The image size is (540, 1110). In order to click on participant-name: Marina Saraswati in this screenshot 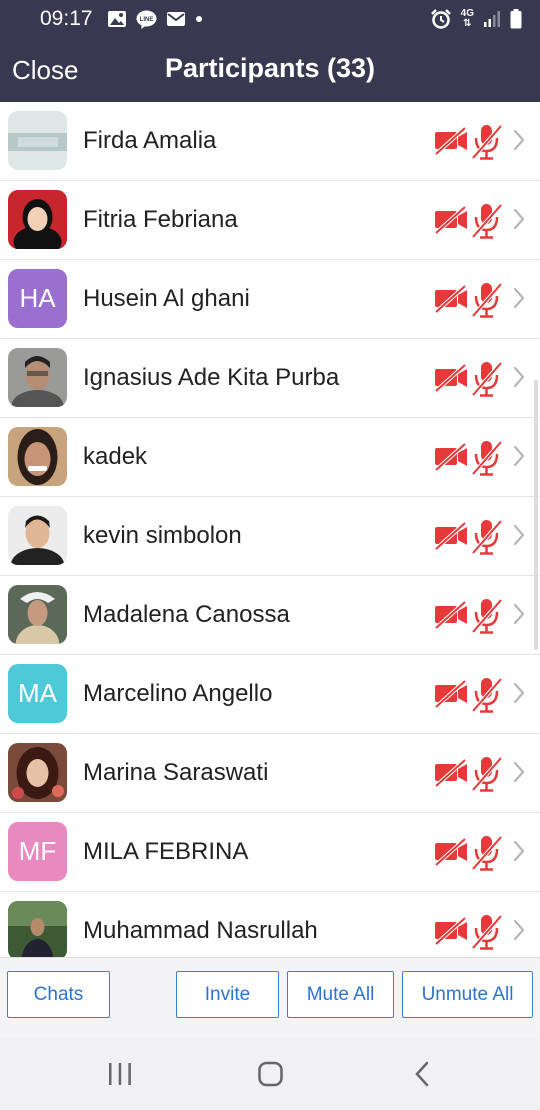, I will do `click(176, 772)`.